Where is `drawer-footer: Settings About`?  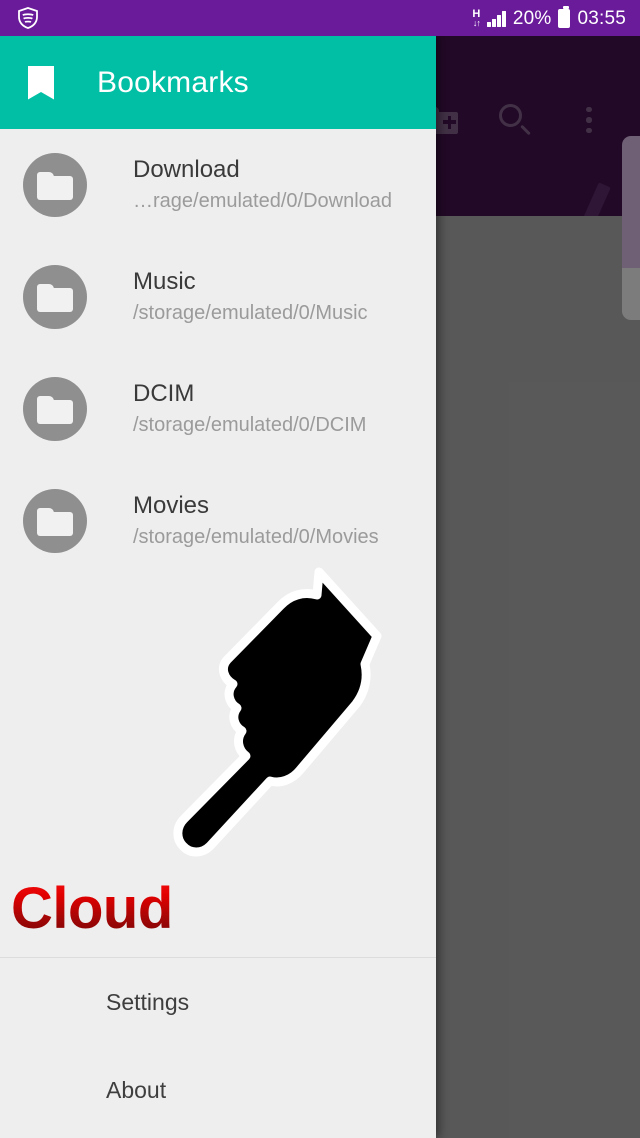 drawer-footer: Settings About is located at coordinates (218, 1048).